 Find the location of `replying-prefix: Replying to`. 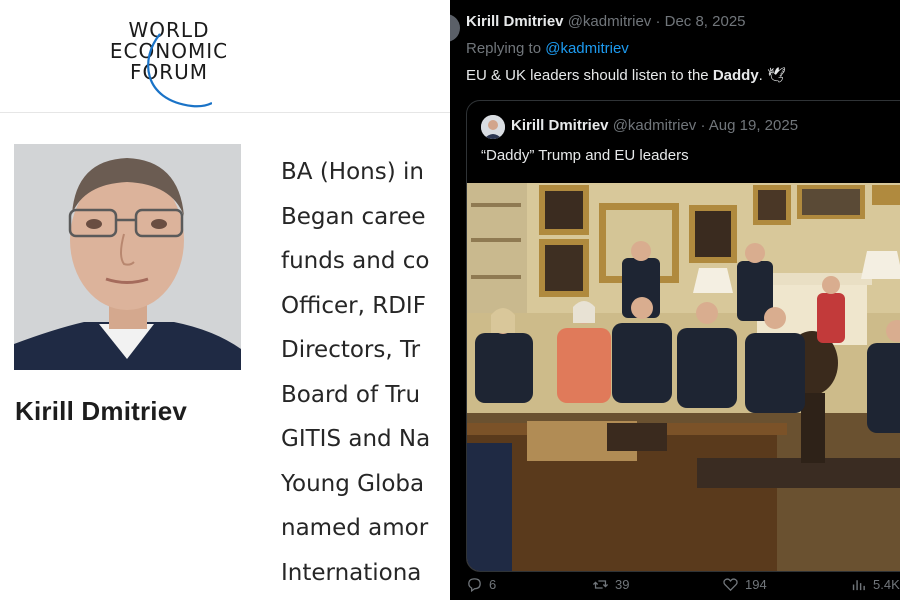

replying-prefix: Replying to is located at coordinates (504, 48).